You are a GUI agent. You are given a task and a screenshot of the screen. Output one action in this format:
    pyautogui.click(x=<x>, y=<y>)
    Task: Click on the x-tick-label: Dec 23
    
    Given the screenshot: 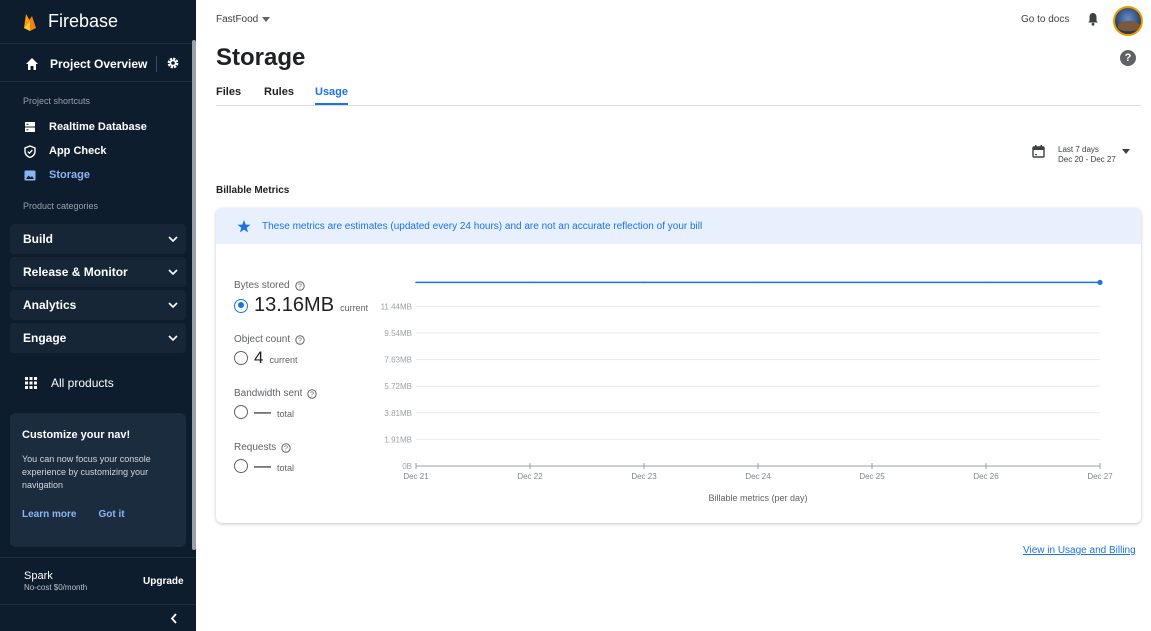 What is the action you would take?
    pyautogui.click(x=644, y=476)
    